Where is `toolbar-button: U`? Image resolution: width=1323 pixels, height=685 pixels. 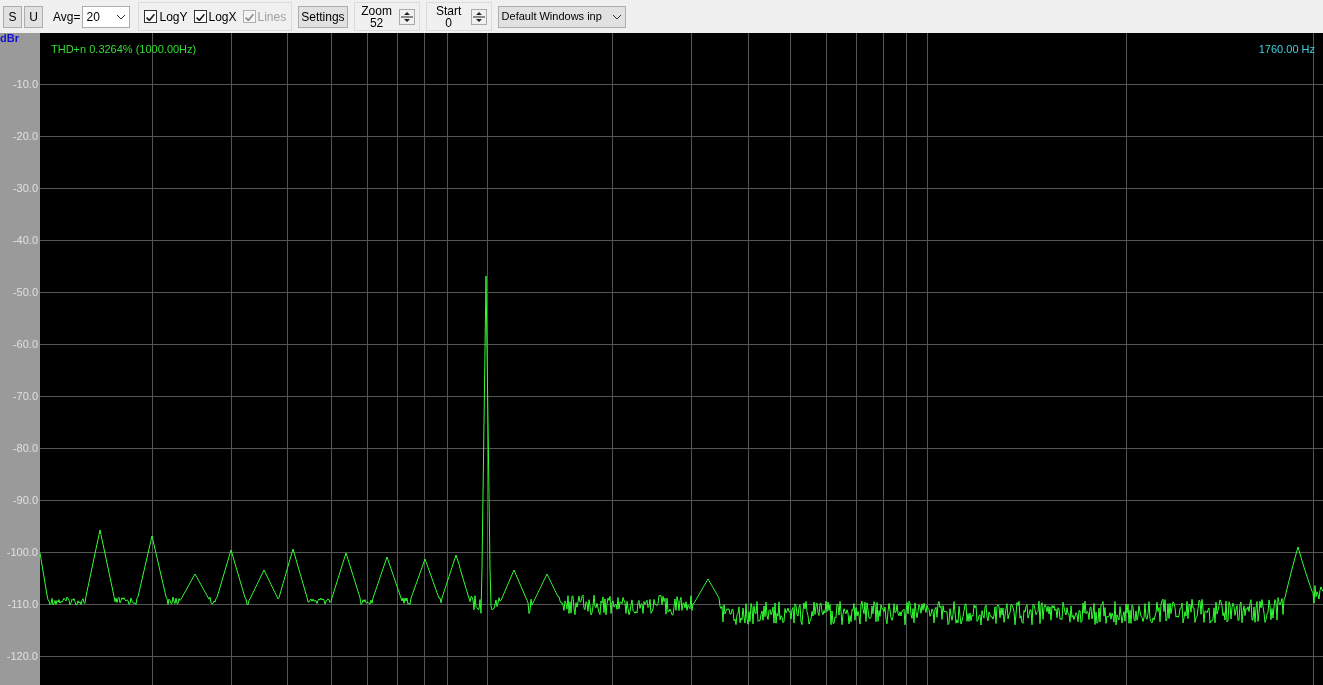 toolbar-button: U is located at coordinates (33, 16).